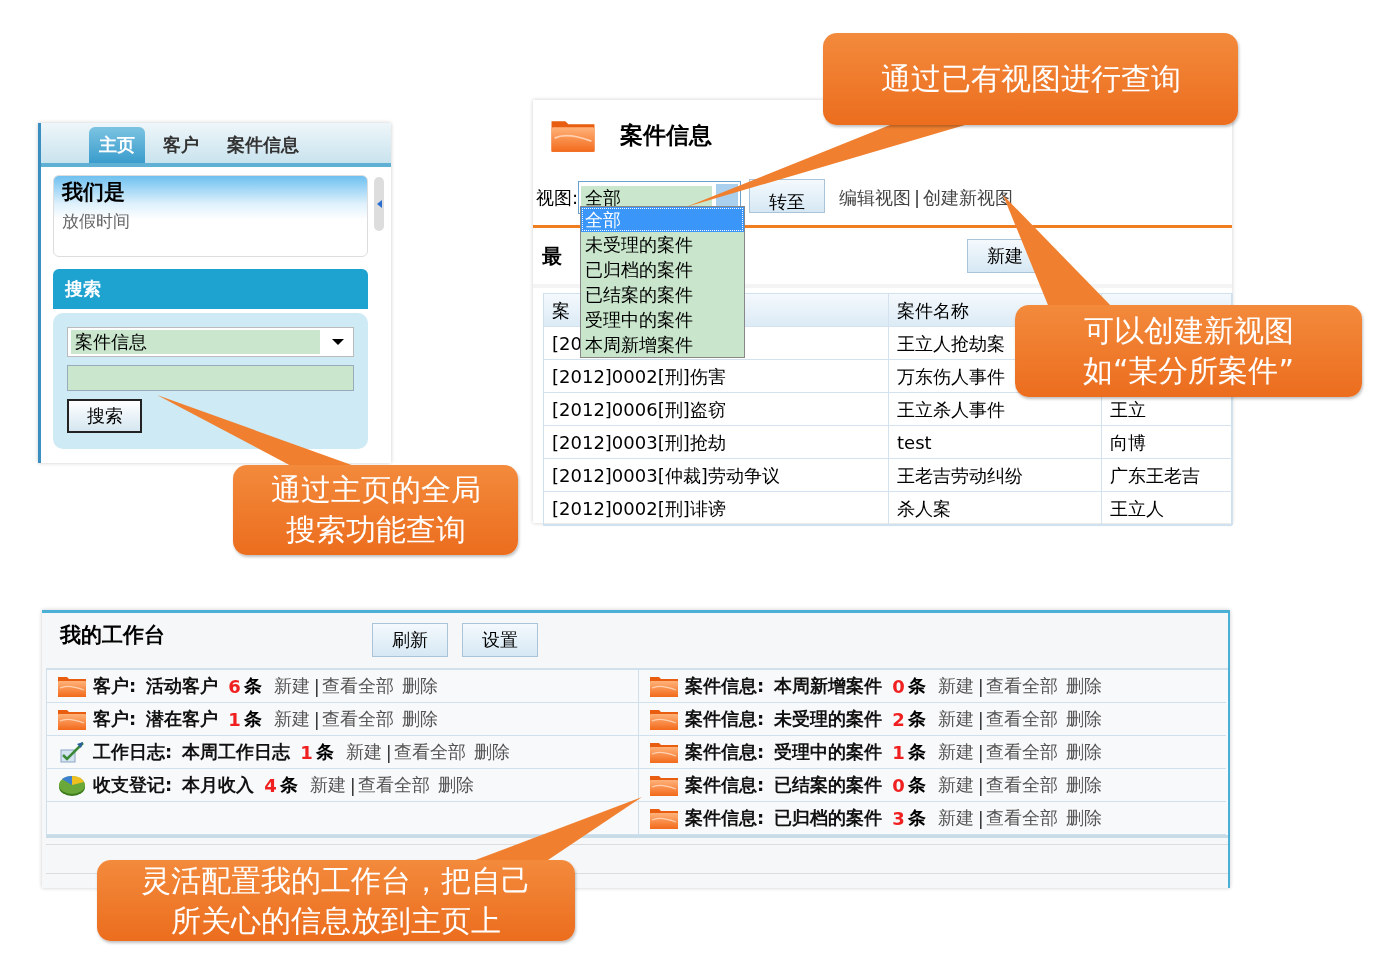 This screenshot has height=974, width=1400. Describe the element at coordinates (787, 195) in the screenshot. I see `go-button: 转至` at that location.